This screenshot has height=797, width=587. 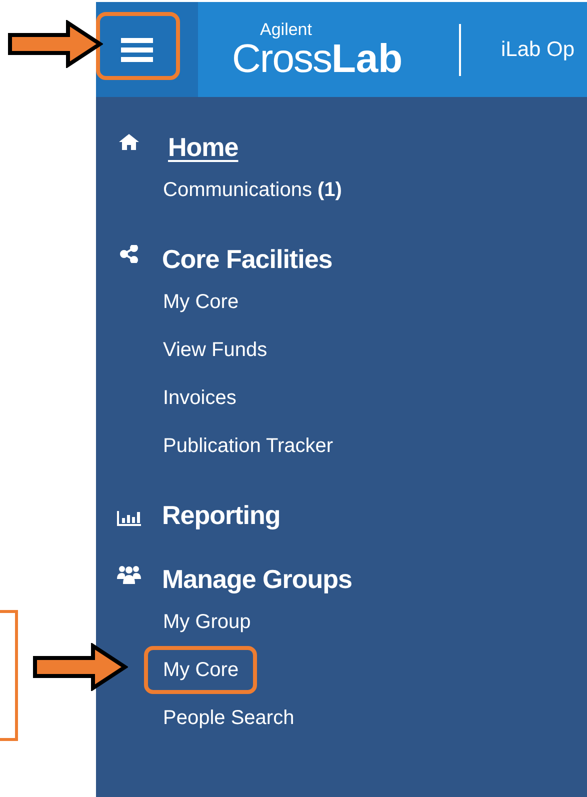 I want to click on menu-item: View Funds, so click(x=215, y=350).